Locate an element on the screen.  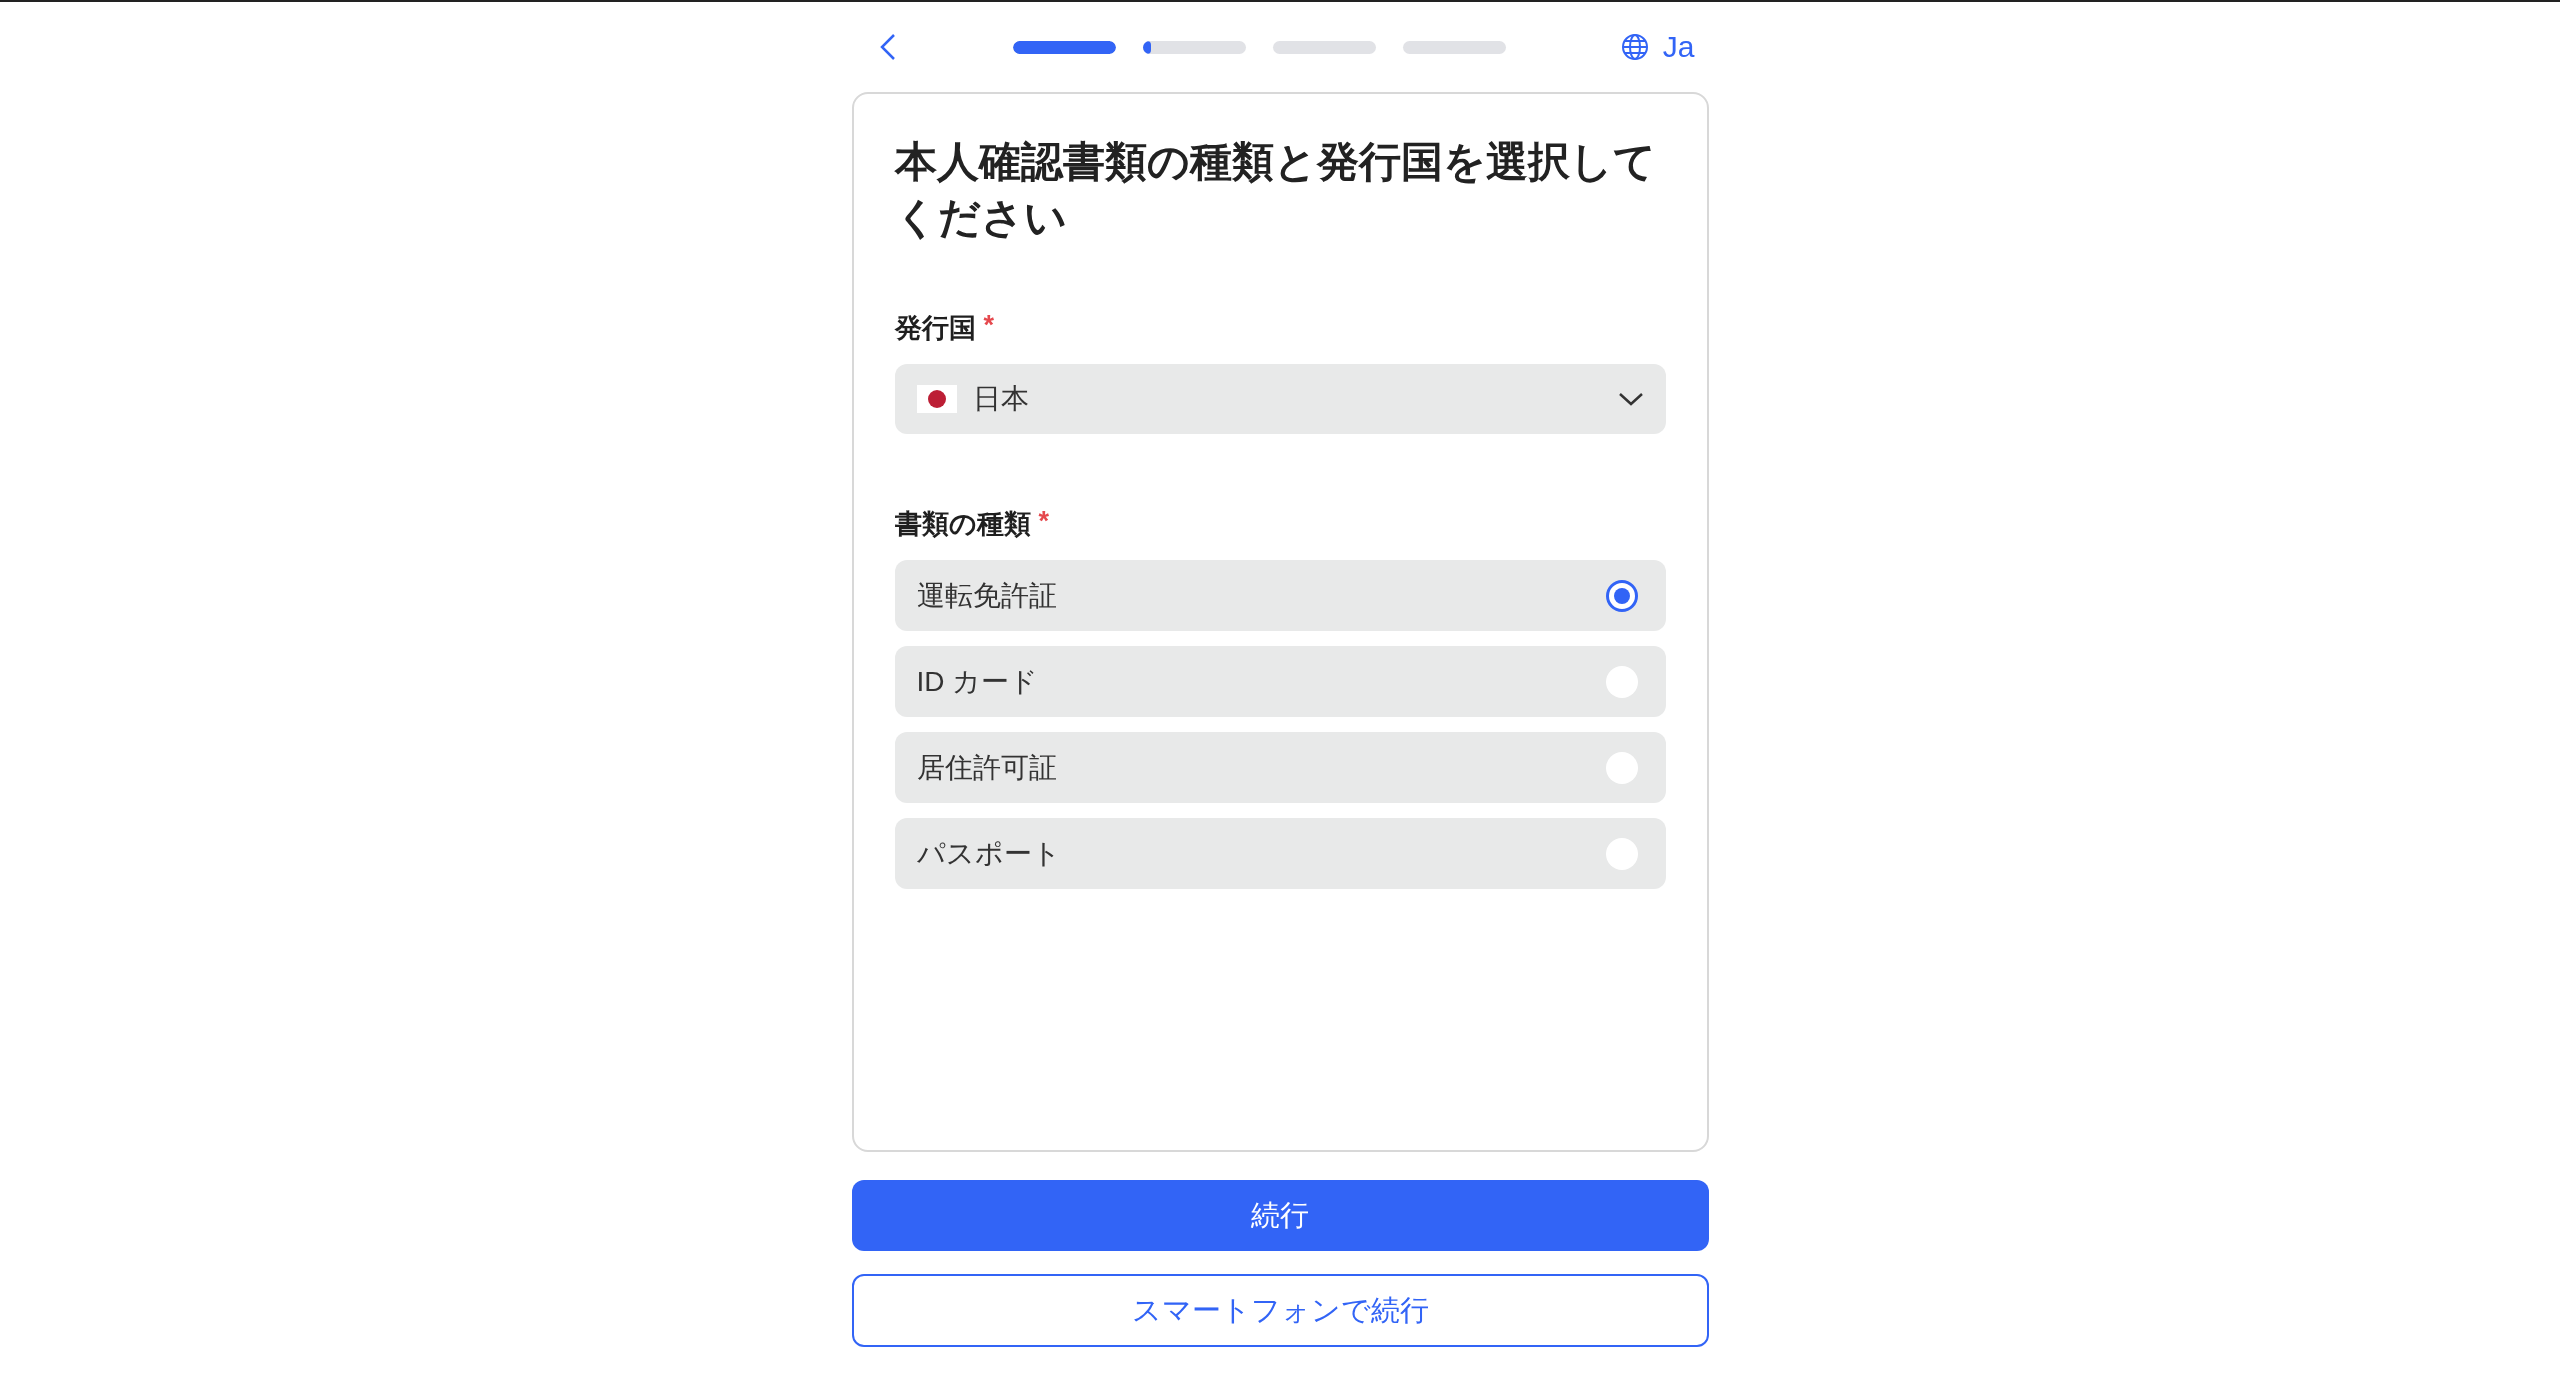
language-button: Ja is located at coordinates (1657, 47).